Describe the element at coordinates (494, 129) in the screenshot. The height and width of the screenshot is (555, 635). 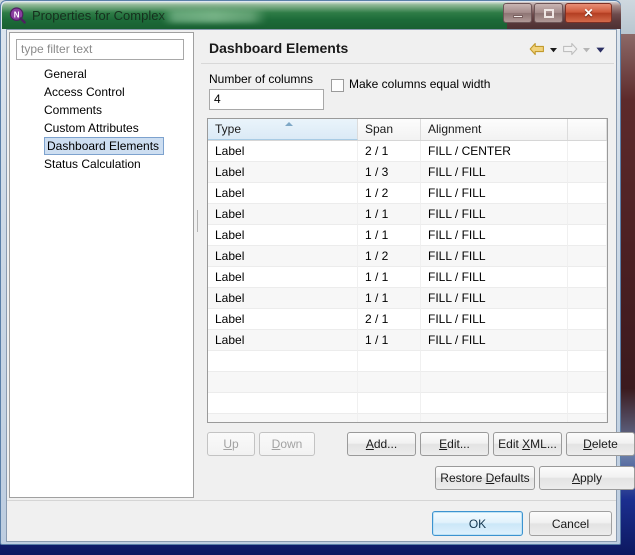
I see `column-header-alignment: Alignment` at that location.